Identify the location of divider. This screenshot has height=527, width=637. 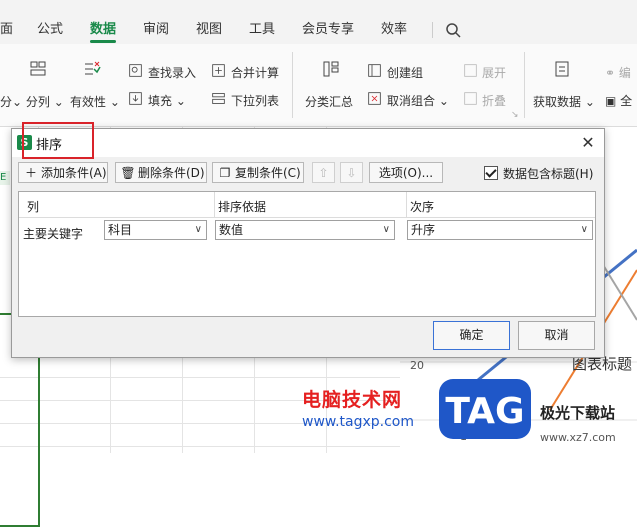
(432, 30).